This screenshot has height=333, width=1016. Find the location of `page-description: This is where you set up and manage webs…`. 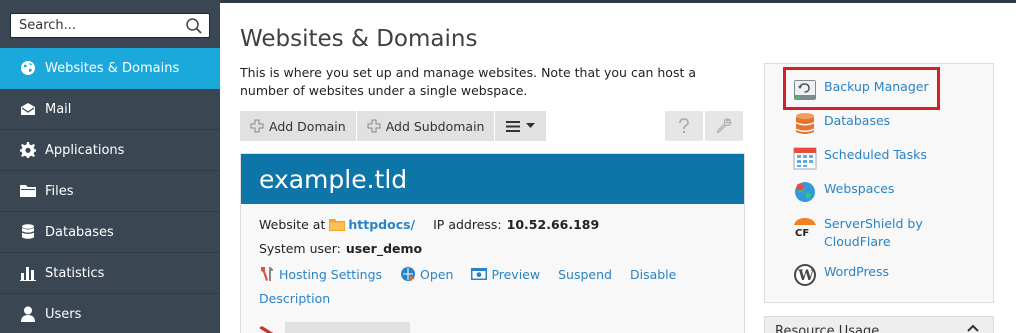

page-description: This is where you set up and manage webs… is located at coordinates (468, 81).